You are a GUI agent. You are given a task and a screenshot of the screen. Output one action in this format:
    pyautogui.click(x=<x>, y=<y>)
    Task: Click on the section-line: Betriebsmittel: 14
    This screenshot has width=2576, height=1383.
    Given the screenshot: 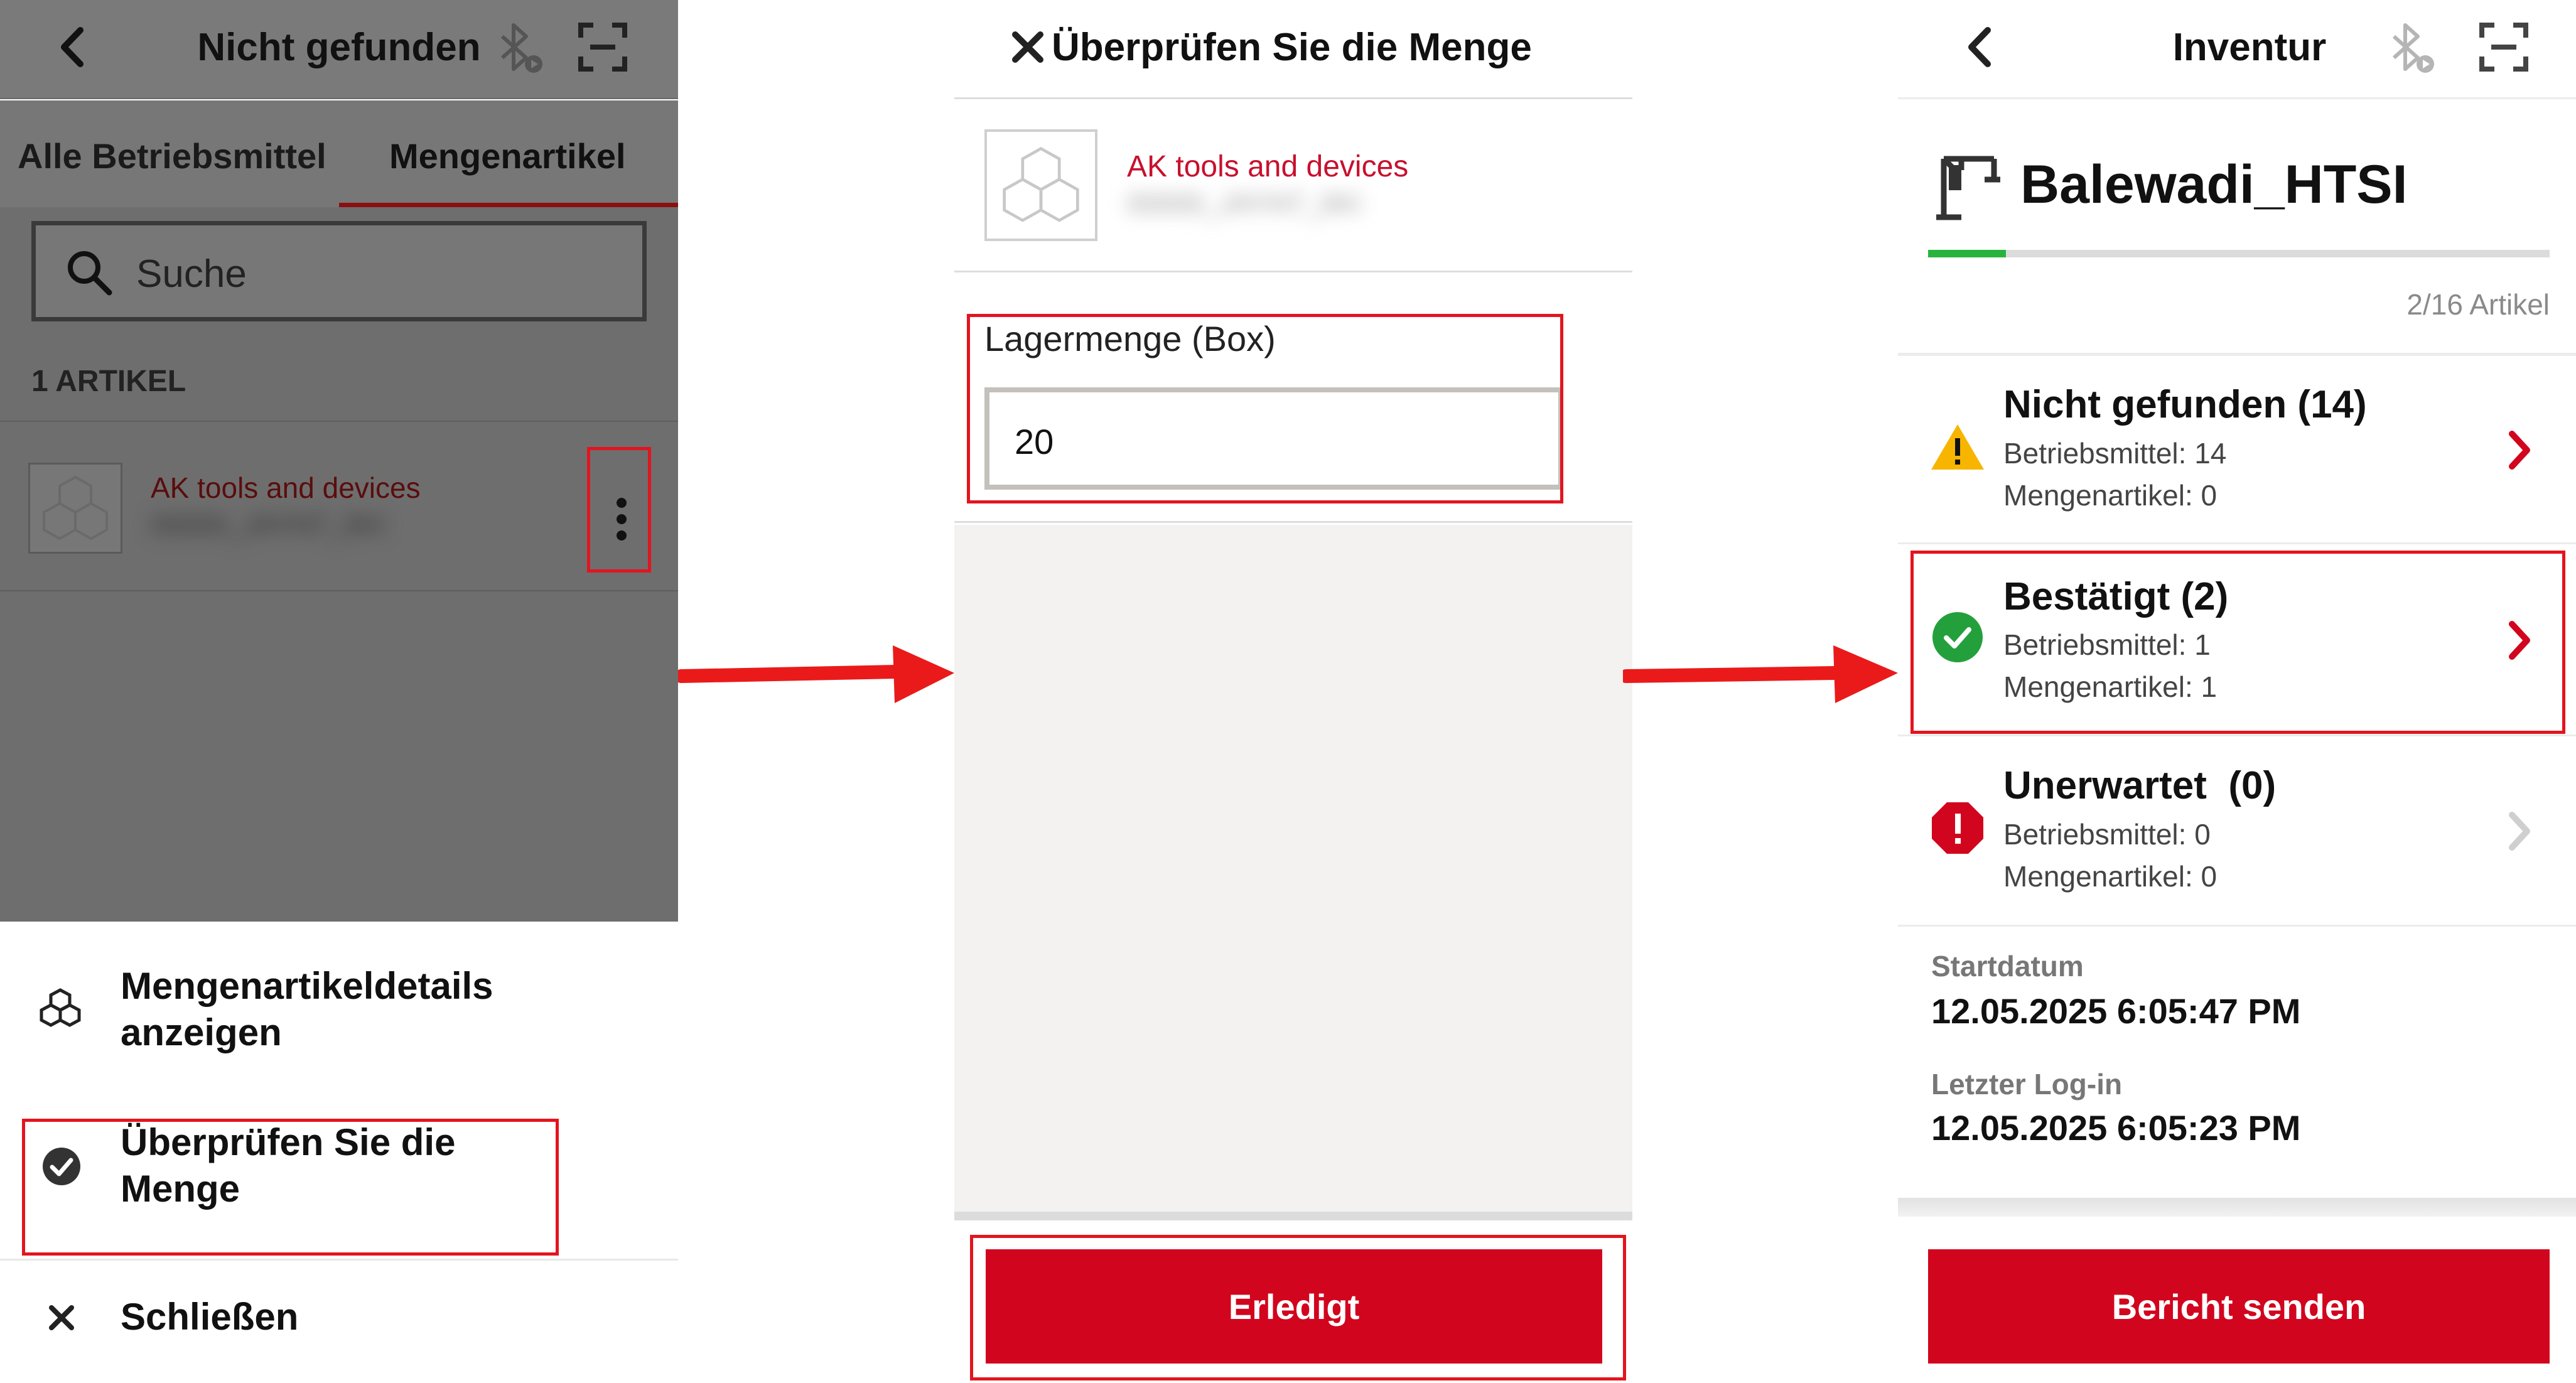 What is the action you would take?
    pyautogui.click(x=2115, y=454)
    